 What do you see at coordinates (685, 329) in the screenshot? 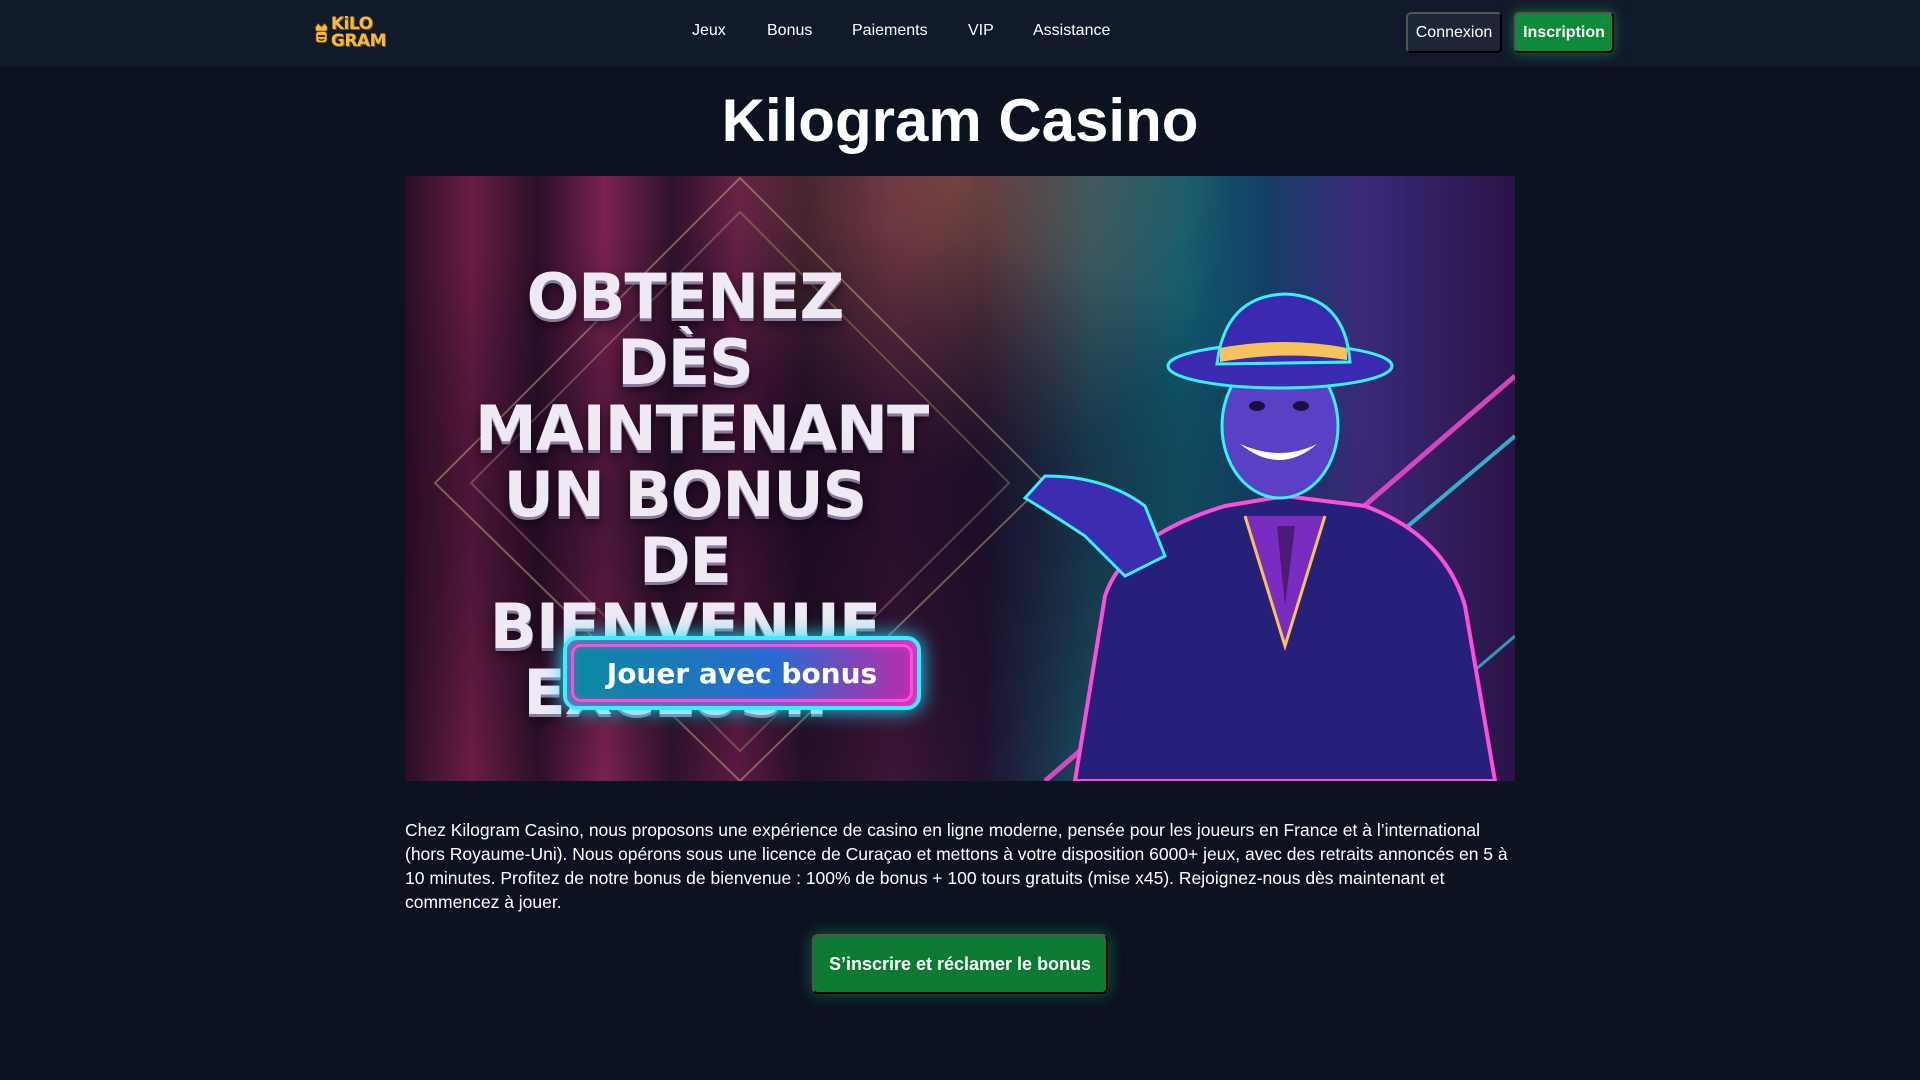
I see `hero-headline-line: OBTENEZ DÈS` at bounding box center [685, 329].